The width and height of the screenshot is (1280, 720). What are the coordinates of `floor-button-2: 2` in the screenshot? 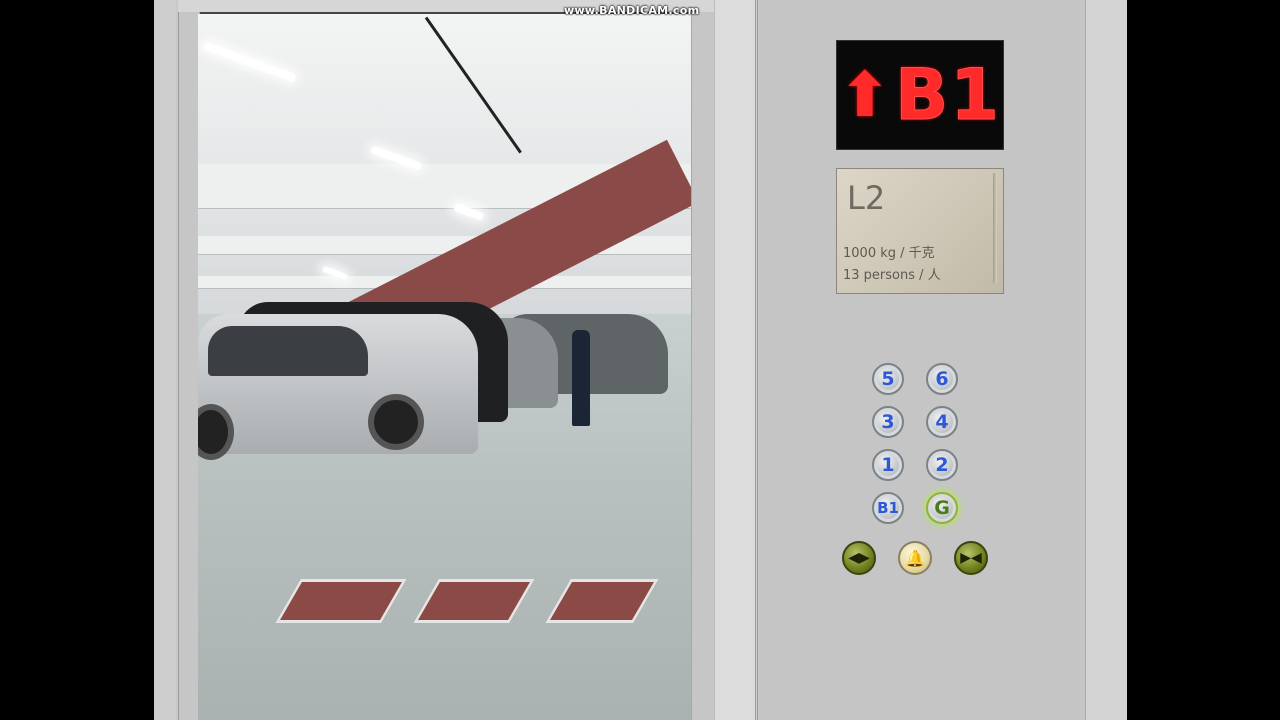 It's located at (942, 465).